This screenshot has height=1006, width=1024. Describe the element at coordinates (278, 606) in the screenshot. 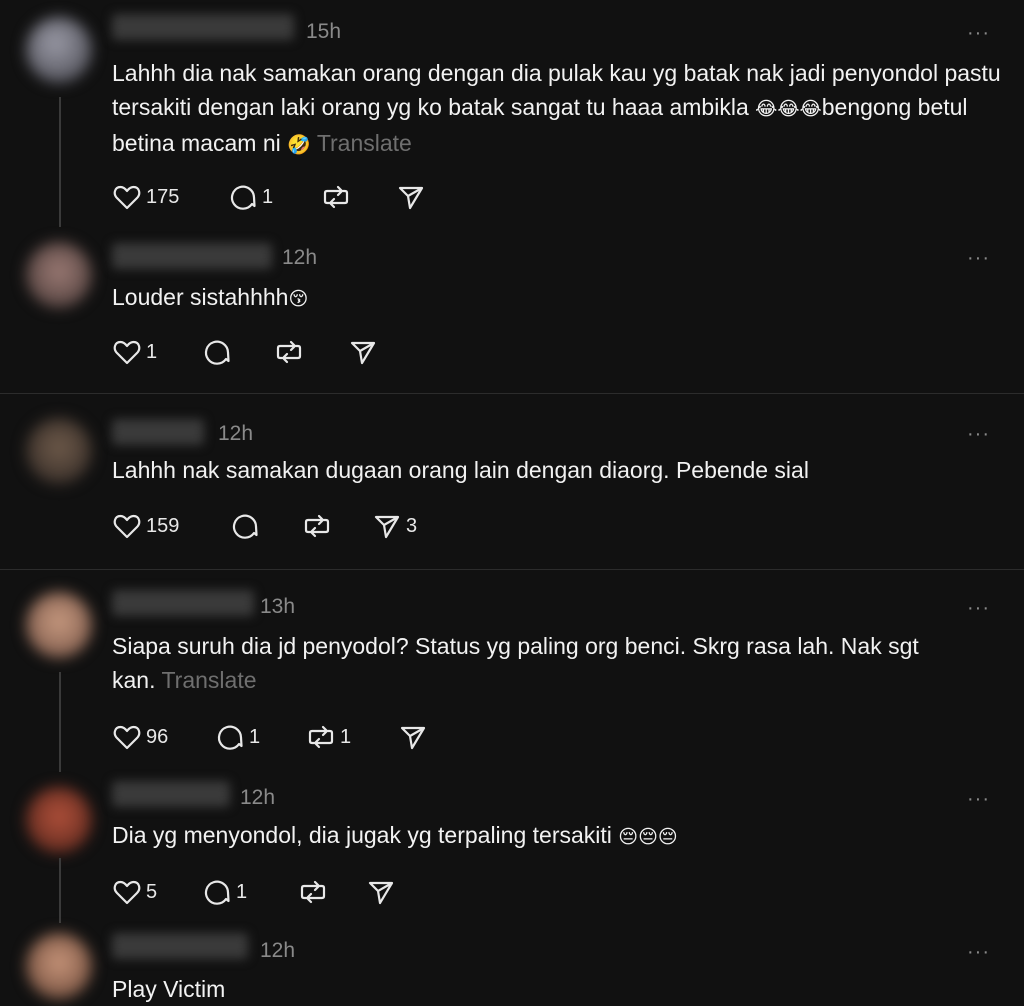

I see `timestamp: 13h` at that location.